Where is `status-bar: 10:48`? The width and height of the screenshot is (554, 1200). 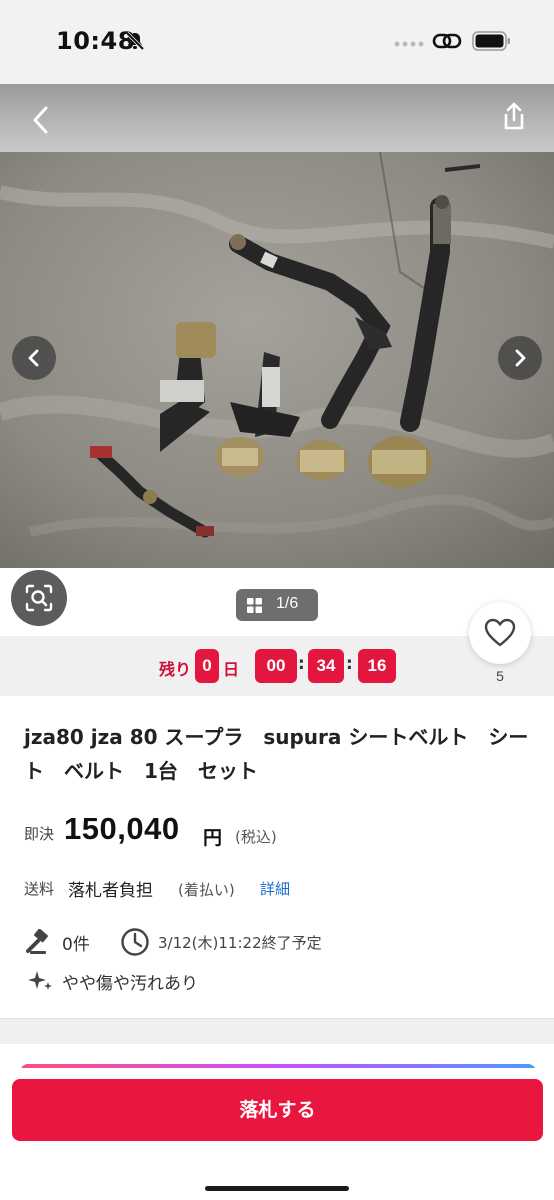 status-bar: 10:48 is located at coordinates (277, 42).